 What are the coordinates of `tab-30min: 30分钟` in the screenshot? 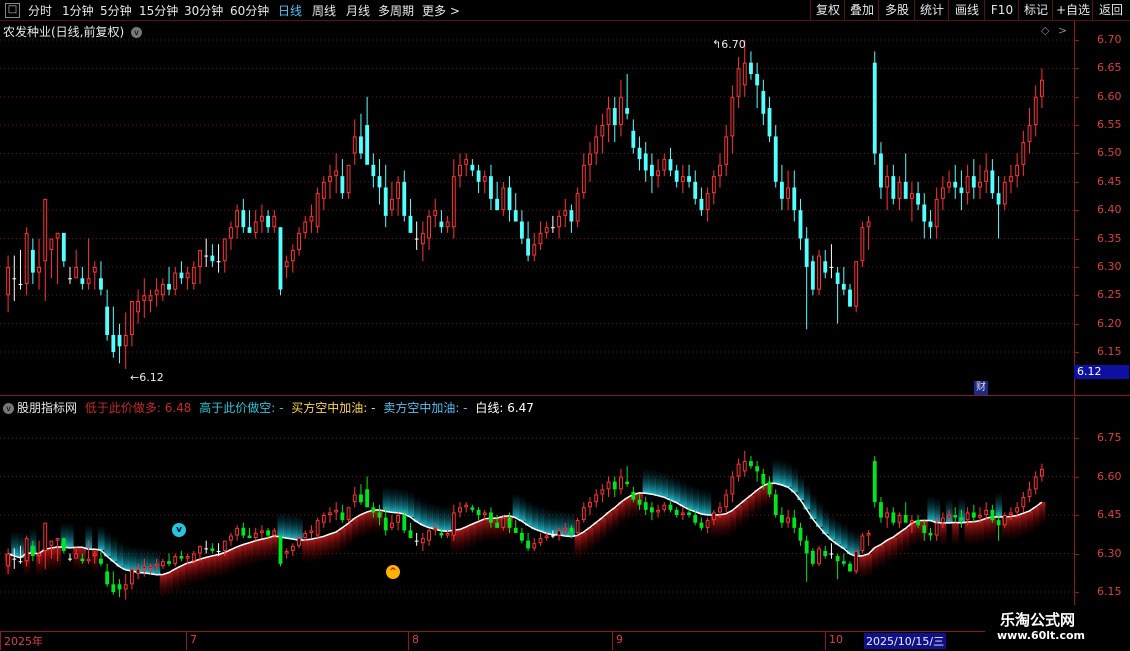 It's located at (203, 10).